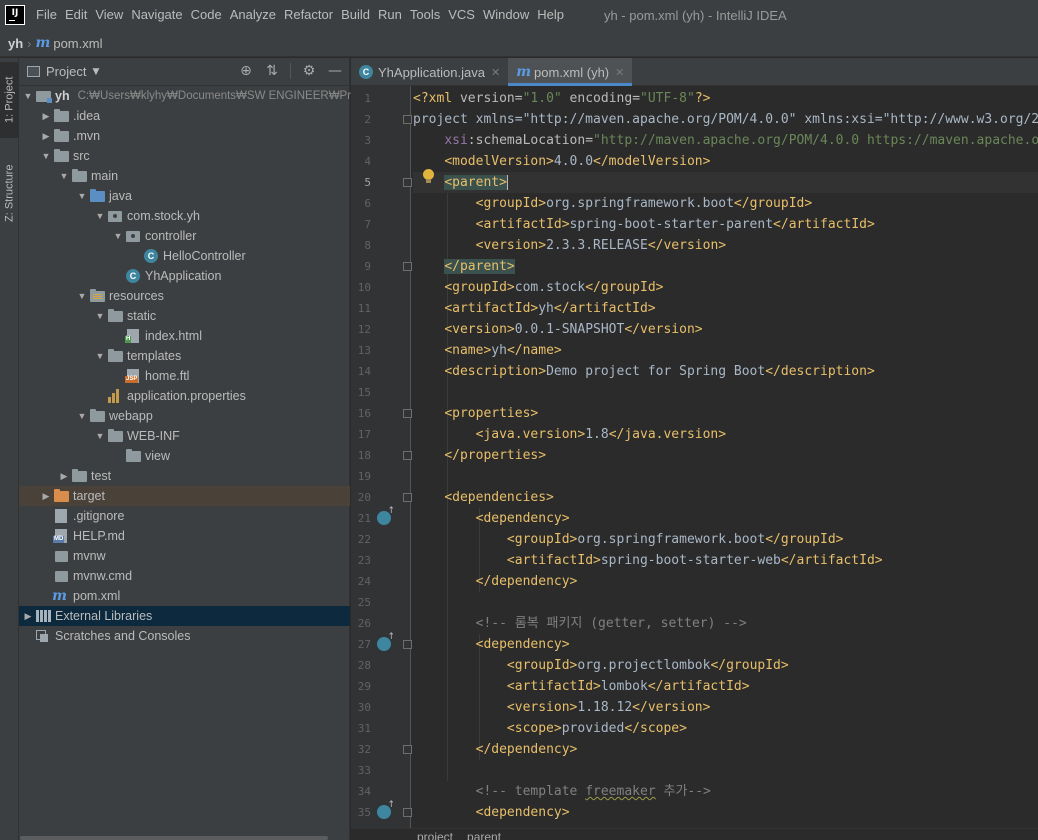 Image resolution: width=1038 pixels, height=840 pixels. I want to click on menu-help: Help, so click(550, 15).